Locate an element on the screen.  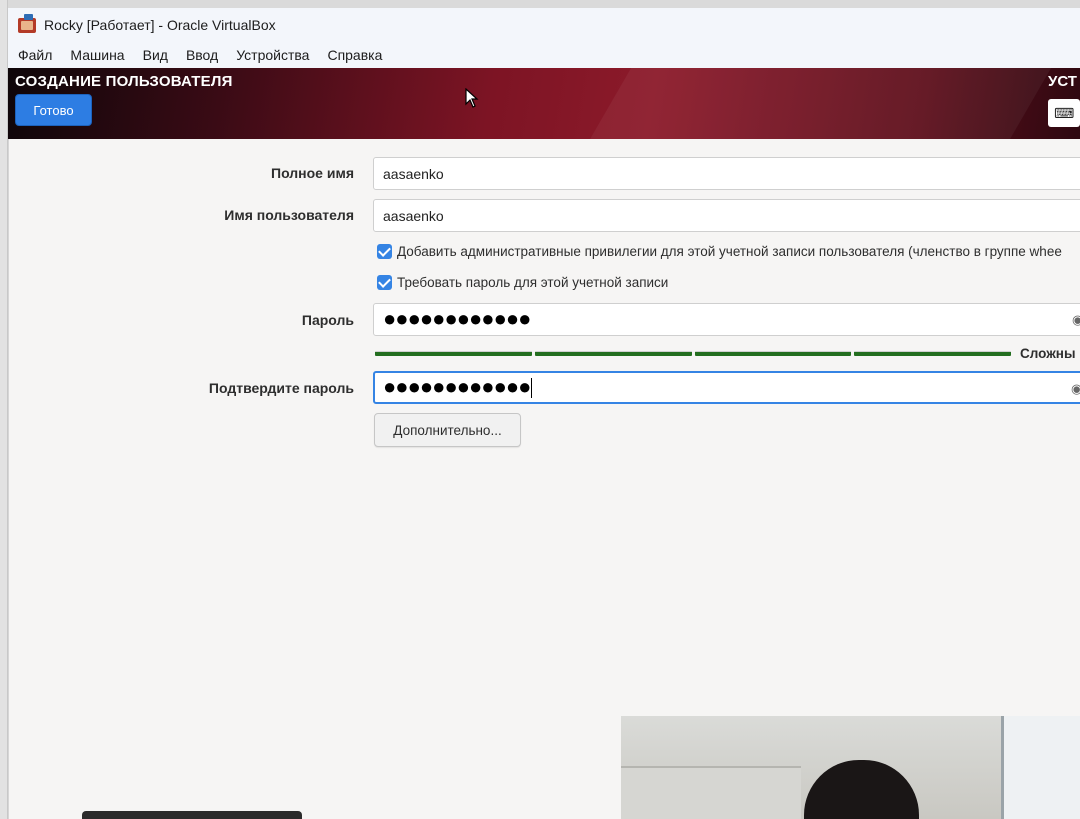
require-password-option: Требовать пароль для этой учетной записи is located at coordinates (522, 282).